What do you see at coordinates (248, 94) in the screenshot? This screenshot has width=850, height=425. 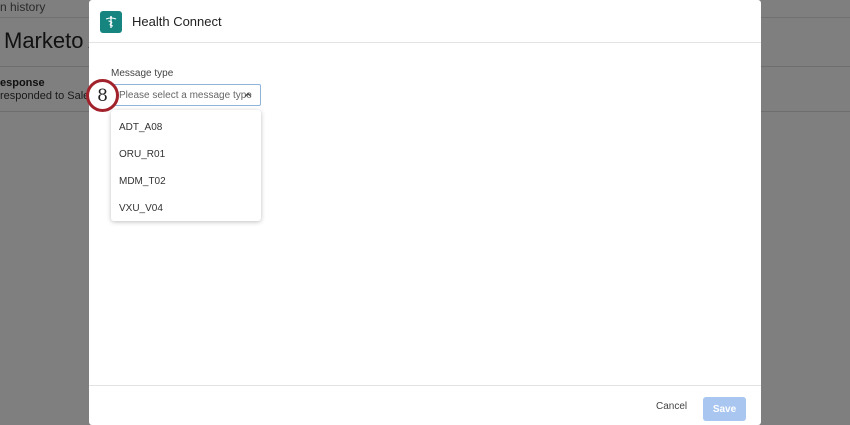 I see `chevron-up-icon` at bounding box center [248, 94].